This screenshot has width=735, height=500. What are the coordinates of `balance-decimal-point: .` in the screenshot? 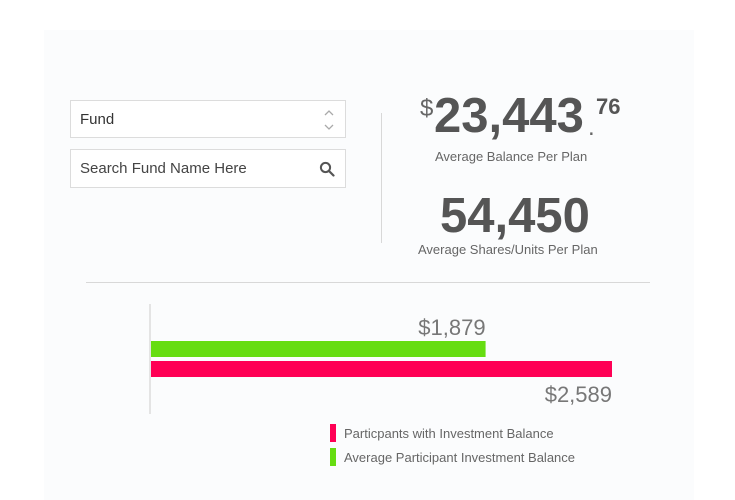 It's located at (591, 127).